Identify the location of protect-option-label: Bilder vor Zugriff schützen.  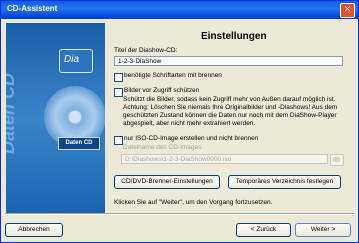
(162, 90).